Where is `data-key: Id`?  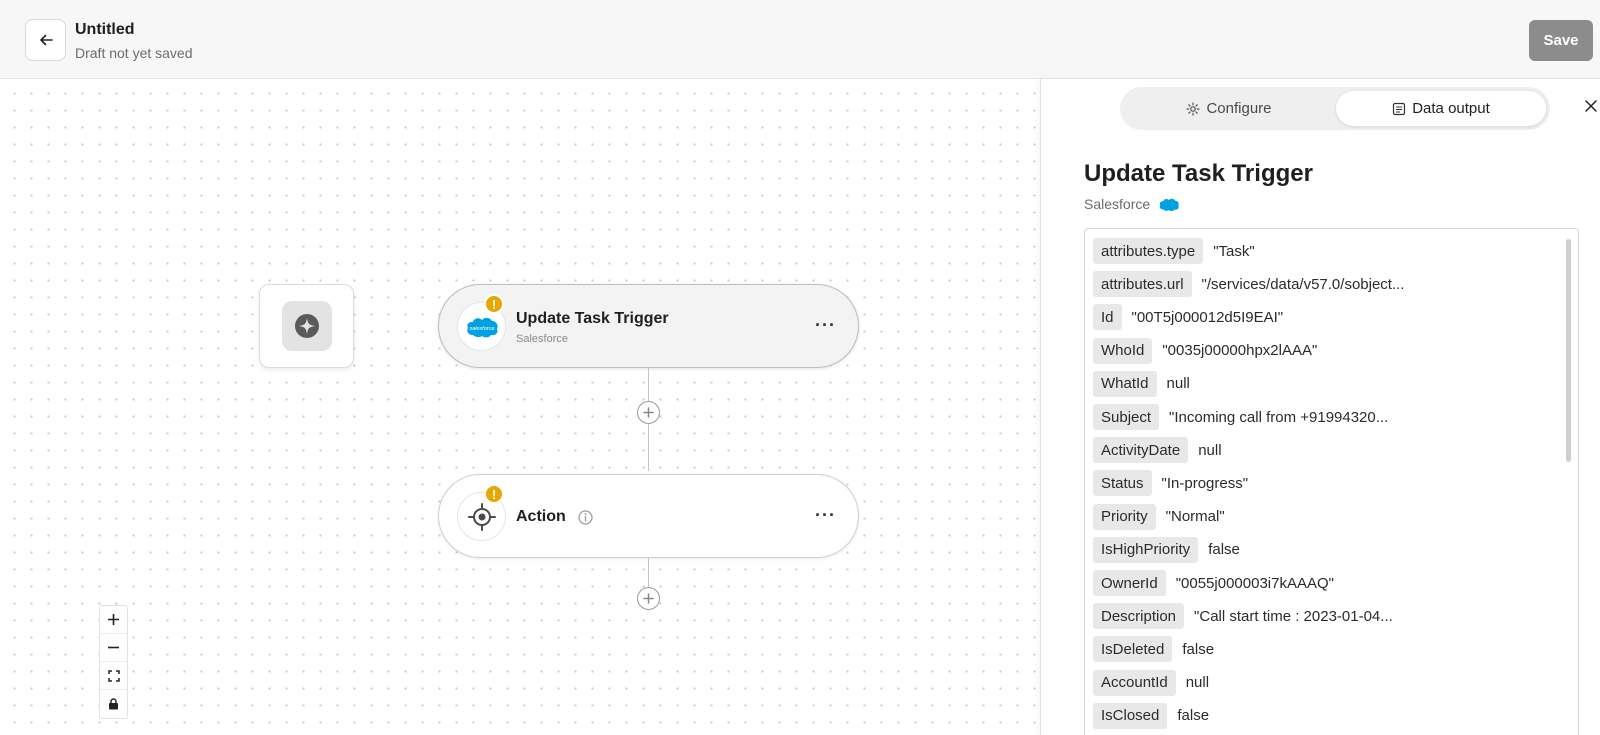 data-key: Id is located at coordinates (1107, 317).